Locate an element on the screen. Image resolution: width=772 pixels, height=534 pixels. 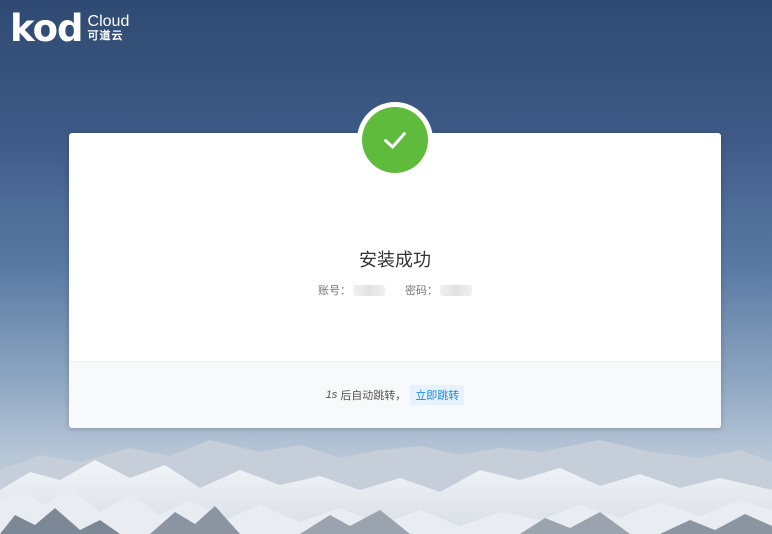
password-label: 密码： is located at coordinates (421, 291).